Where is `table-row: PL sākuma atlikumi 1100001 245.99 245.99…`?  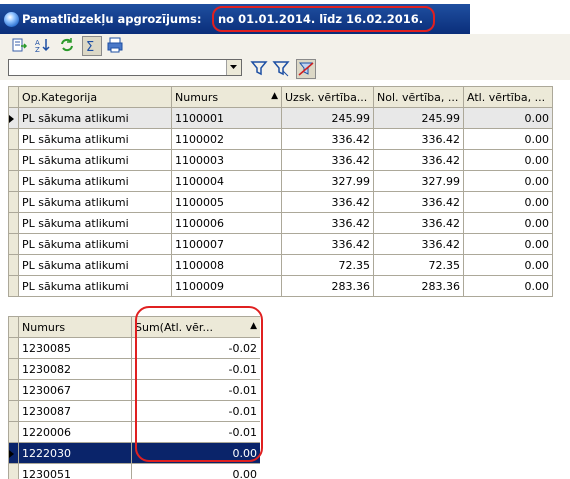 table-row: PL sākuma atlikumi 1100001 245.99 245.99… is located at coordinates (280, 118).